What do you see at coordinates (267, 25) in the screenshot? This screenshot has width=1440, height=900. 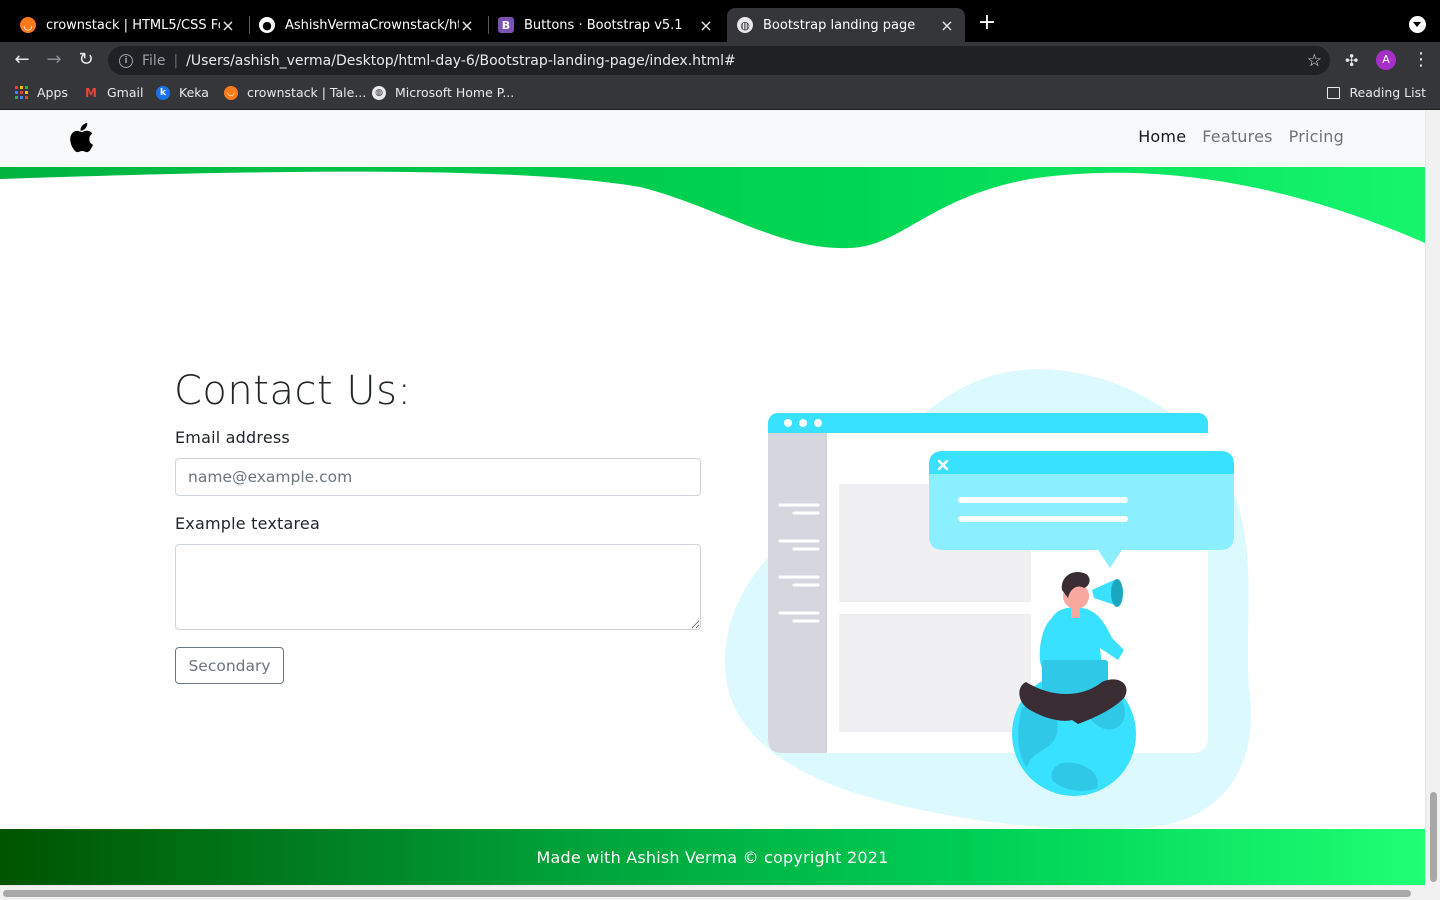 I see `github-icon: ●` at bounding box center [267, 25].